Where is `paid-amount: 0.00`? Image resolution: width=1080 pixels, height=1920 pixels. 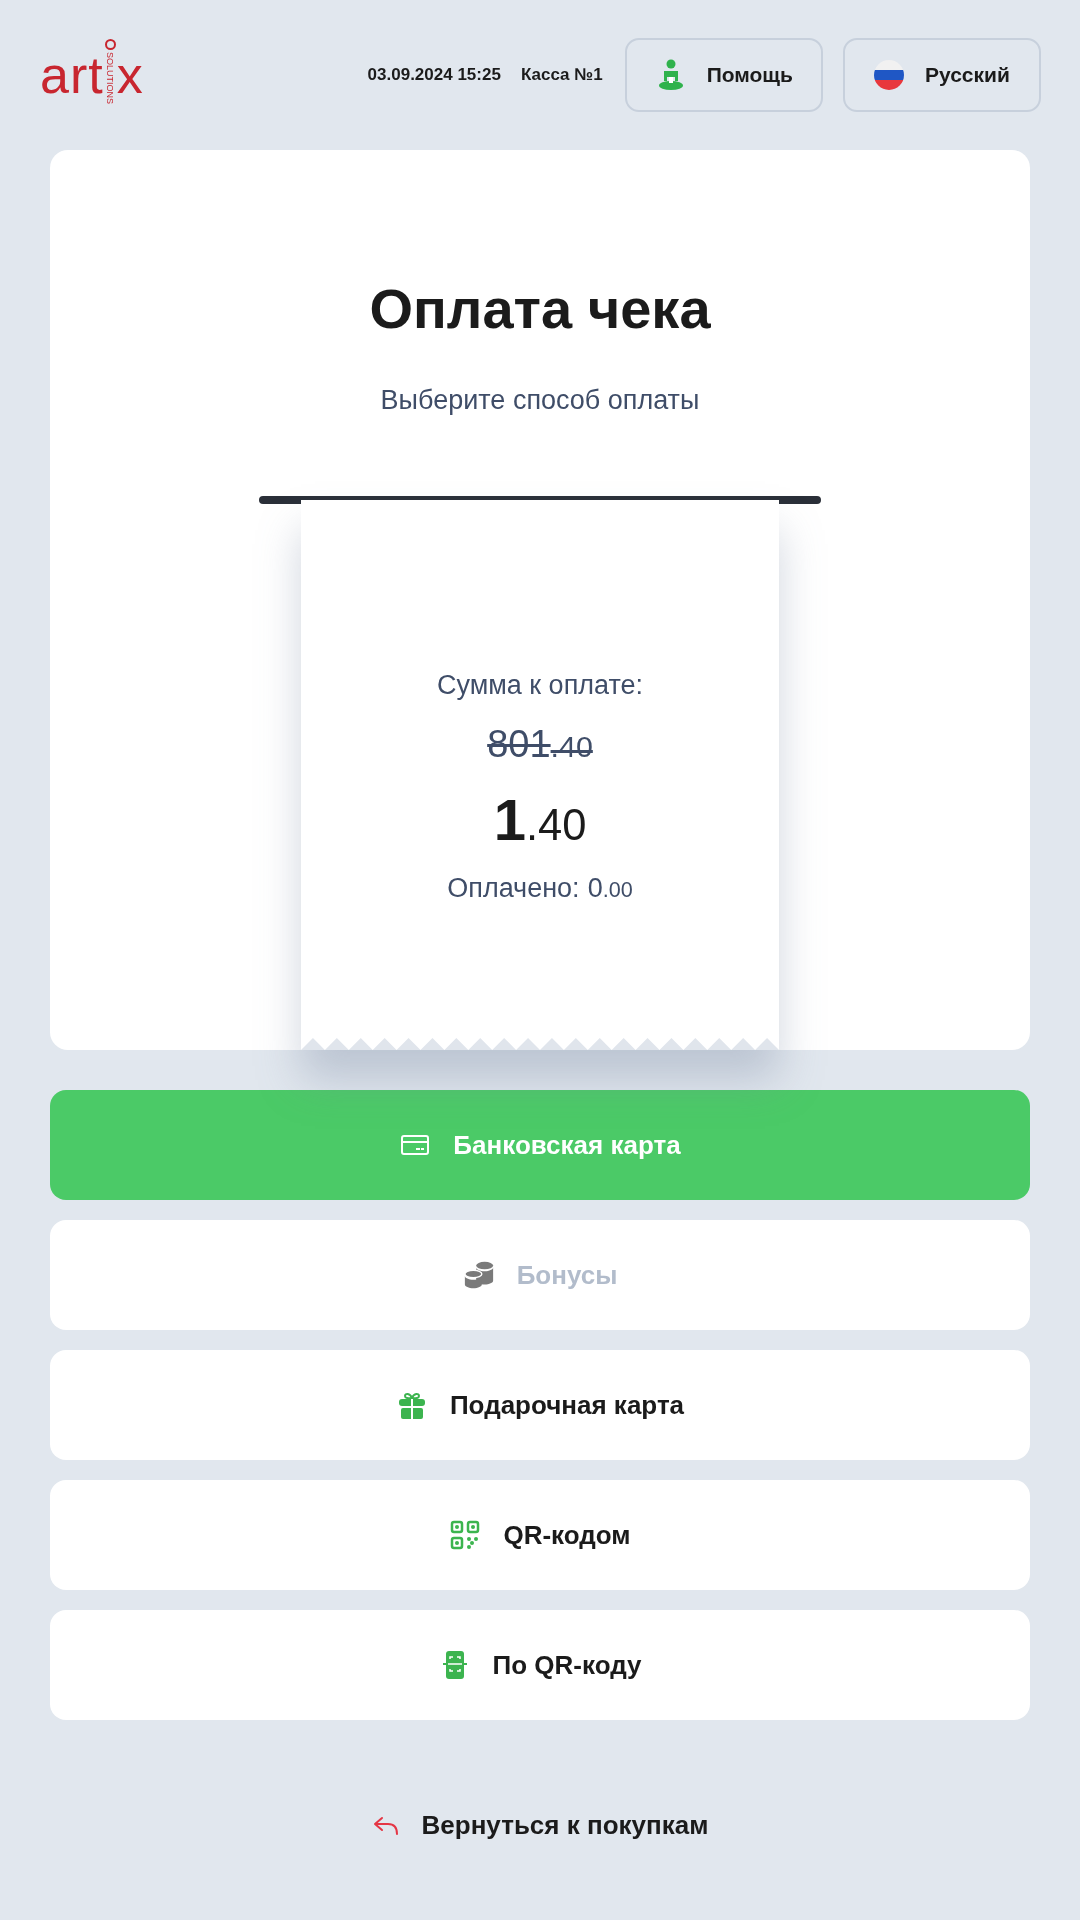
paid-amount: 0.00 is located at coordinates (610, 888).